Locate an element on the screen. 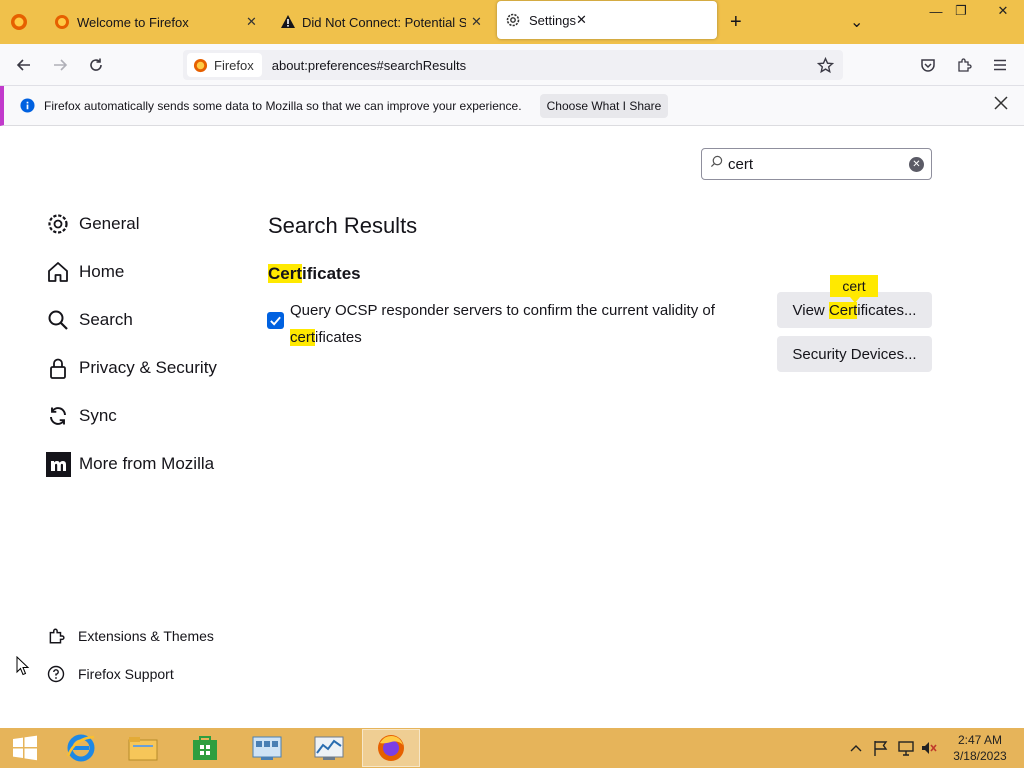 This screenshot has height=768, width=1024. help-icon is located at coordinates (56, 674).